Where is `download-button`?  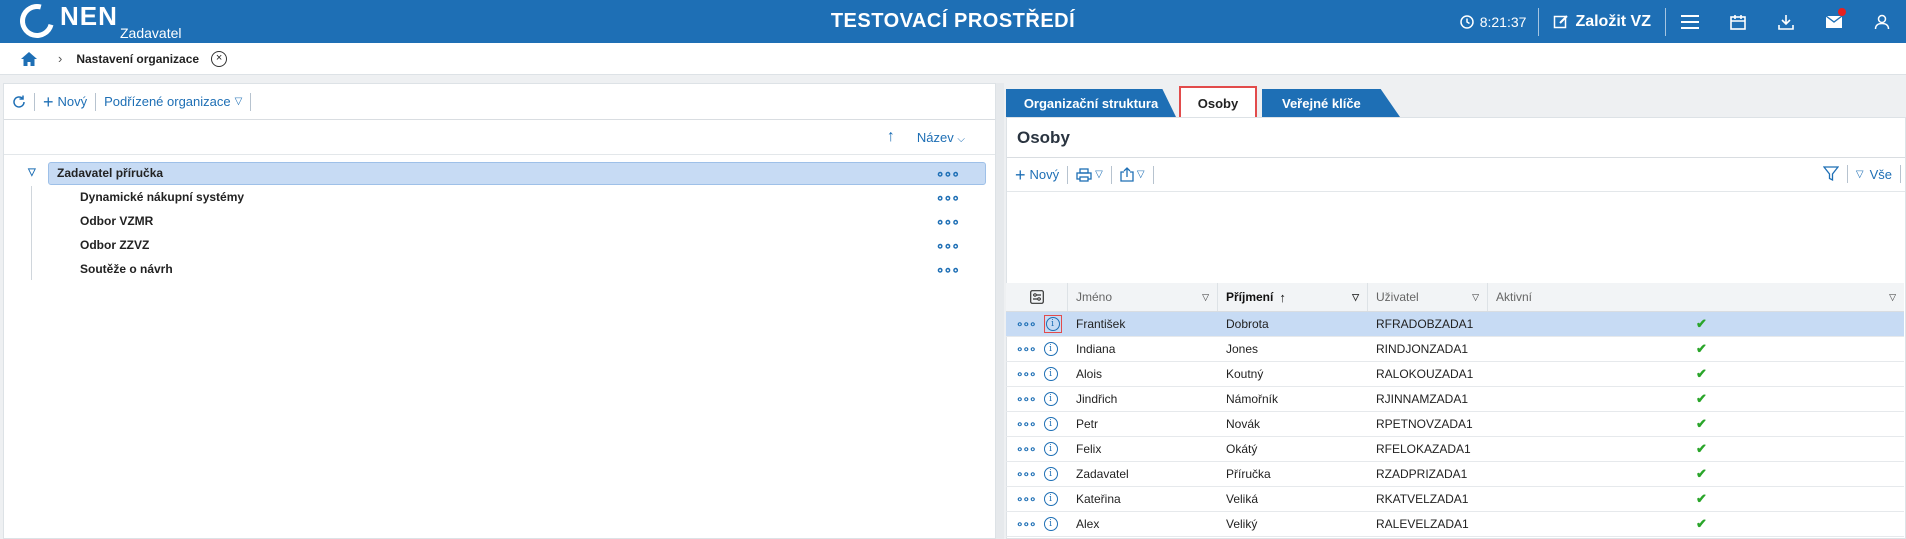
download-button is located at coordinates (1786, 21).